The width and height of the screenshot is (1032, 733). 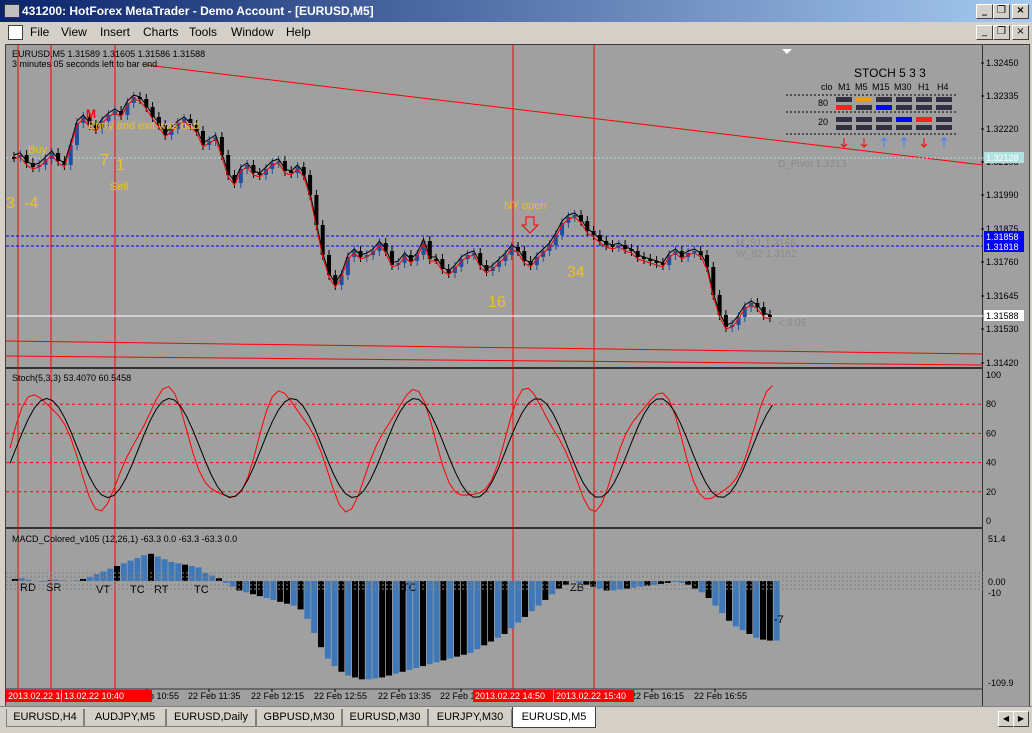 I want to click on macd-axis-label: 0.00, so click(x=997, y=582).